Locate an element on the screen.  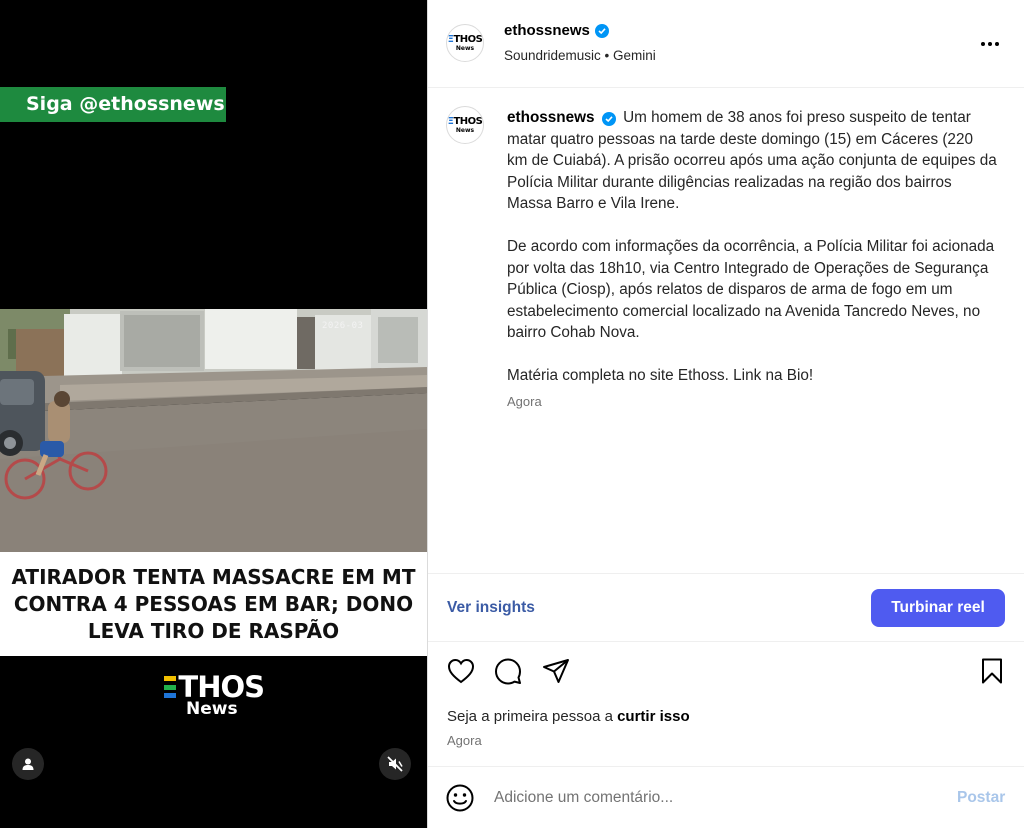
save-button is located at coordinates (992, 671).